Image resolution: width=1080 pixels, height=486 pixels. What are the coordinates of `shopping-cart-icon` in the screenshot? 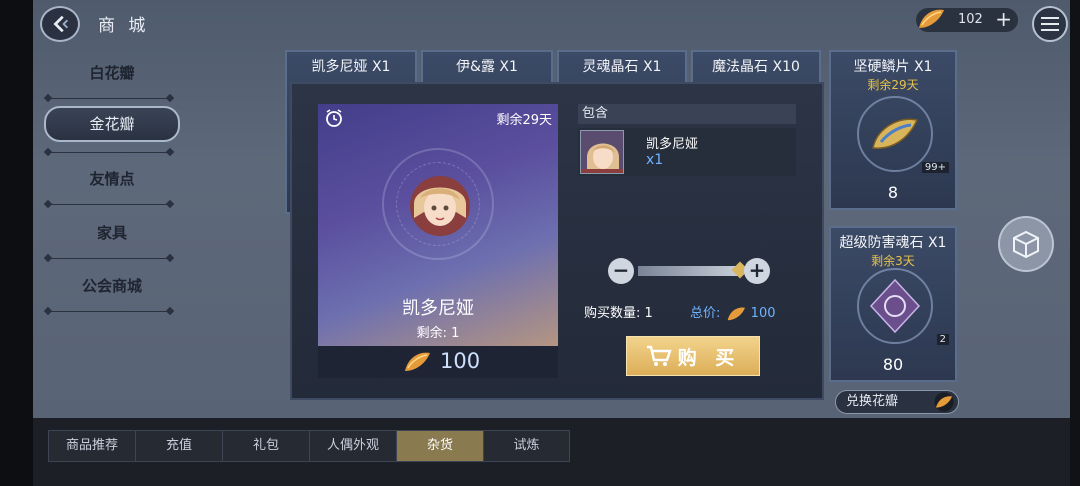 It's located at (659, 355).